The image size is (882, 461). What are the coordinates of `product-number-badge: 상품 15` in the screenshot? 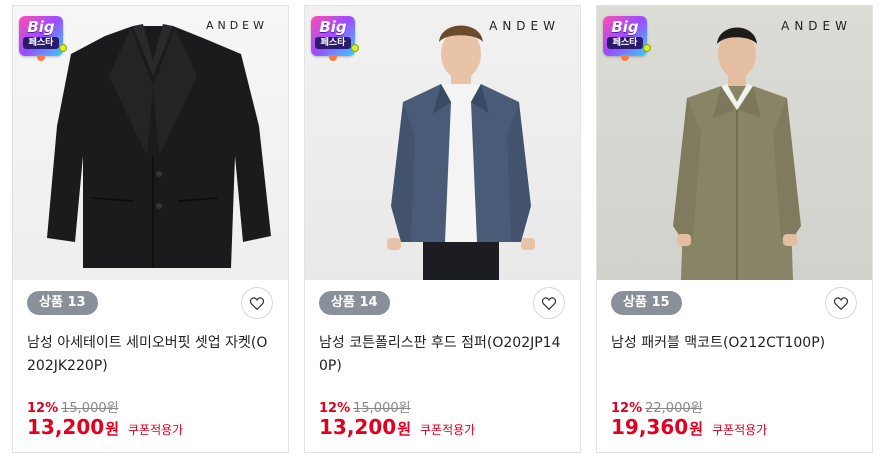 It's located at (646, 303).